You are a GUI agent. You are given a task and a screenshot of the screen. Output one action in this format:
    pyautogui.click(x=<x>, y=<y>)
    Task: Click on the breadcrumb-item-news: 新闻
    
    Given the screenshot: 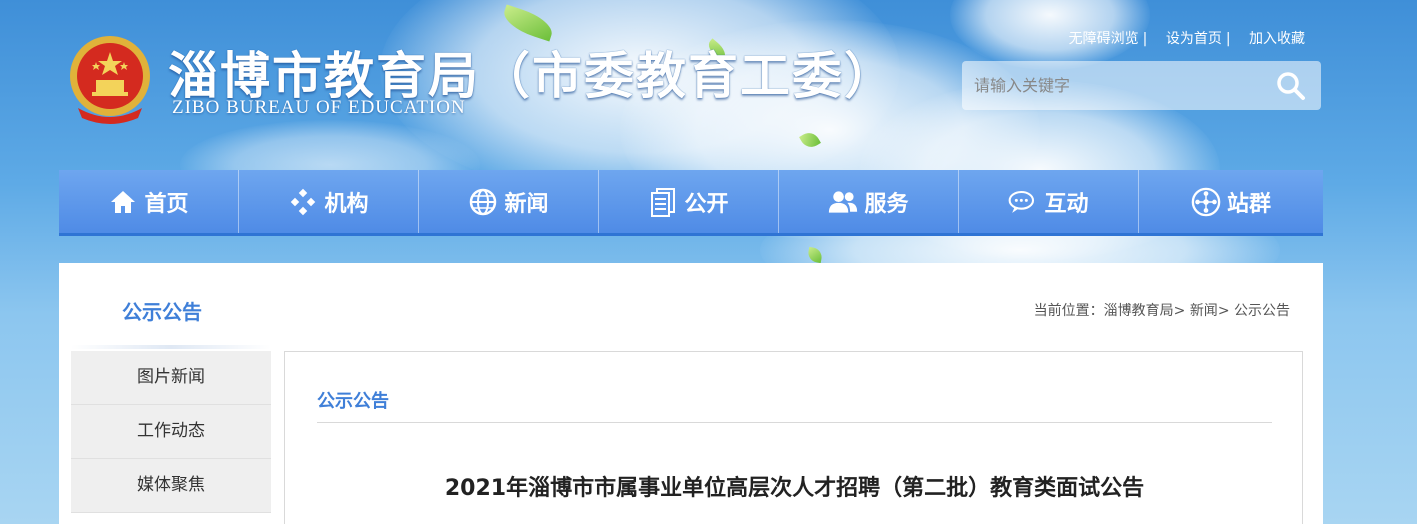 What is the action you would take?
    pyautogui.click(x=1204, y=311)
    